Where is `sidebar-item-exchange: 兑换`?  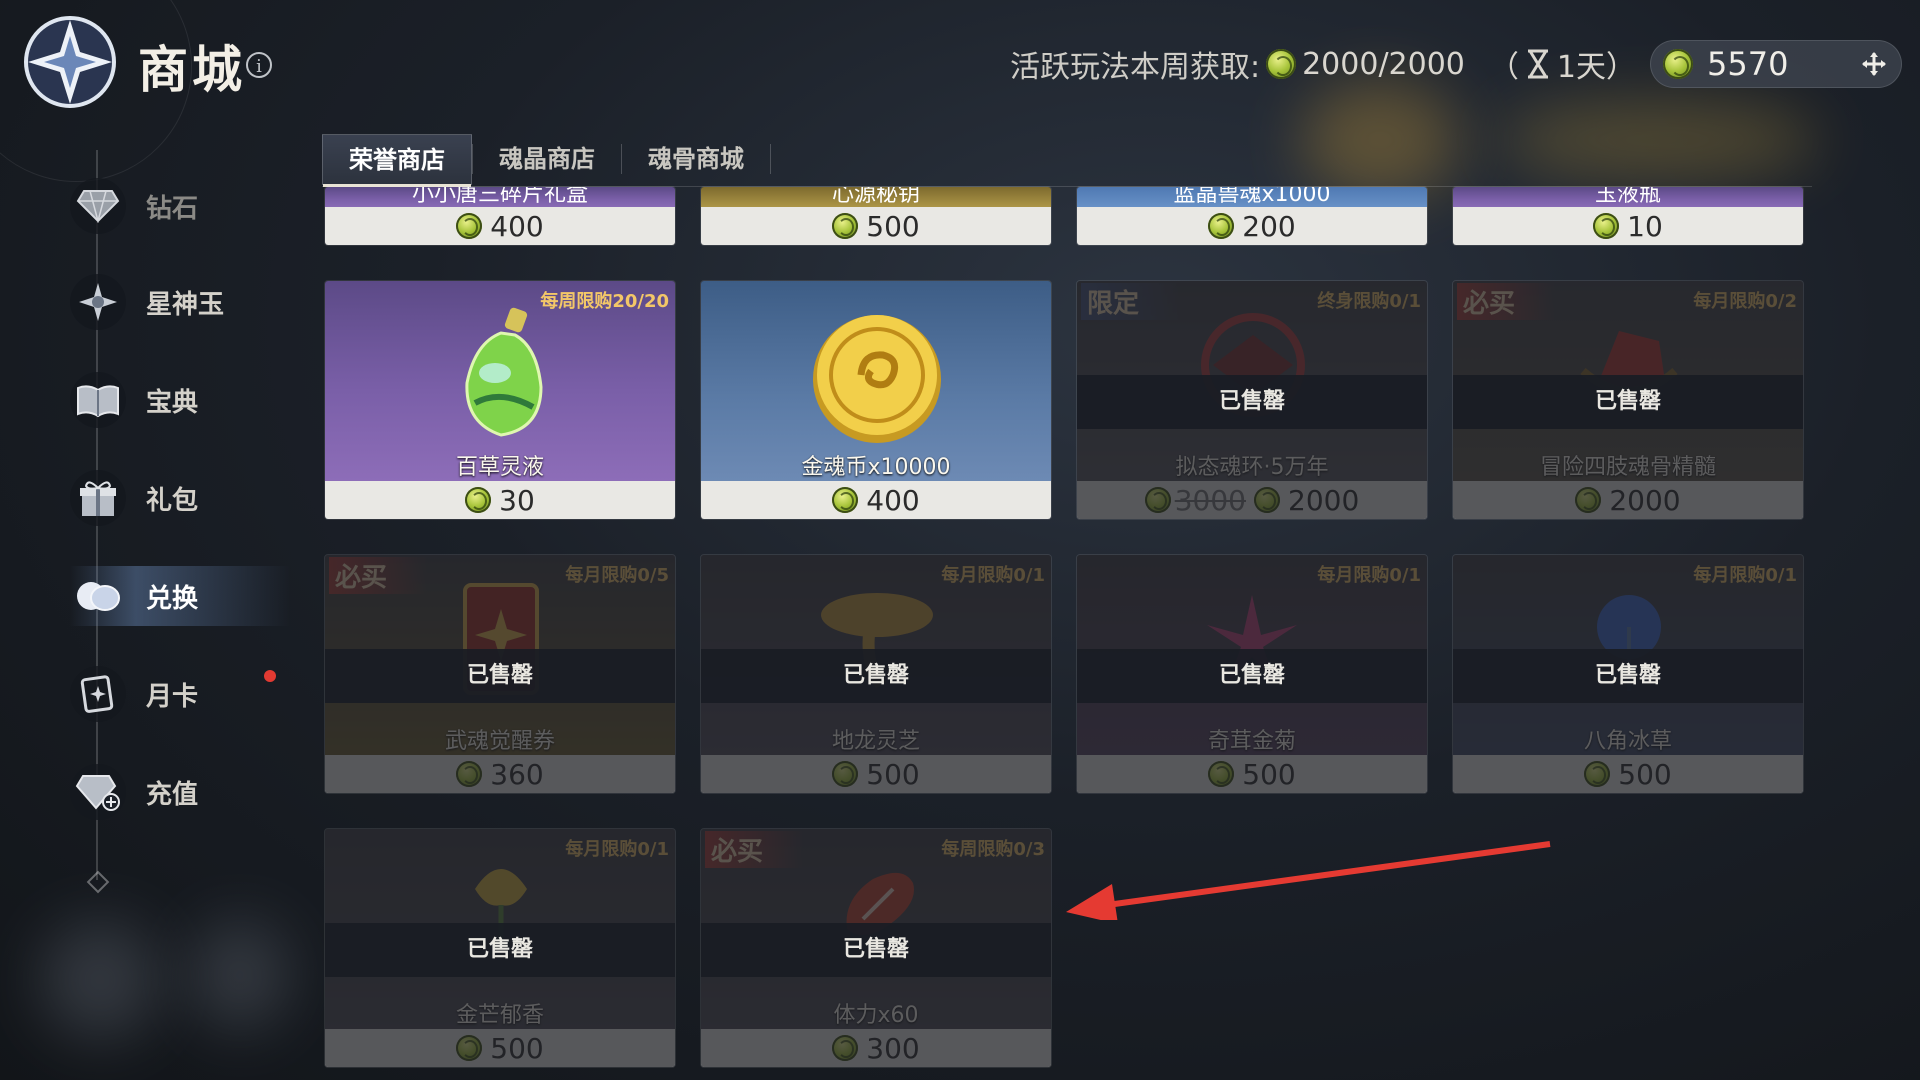
sidebar-item-exchange: 兑换 is located at coordinates (180, 596).